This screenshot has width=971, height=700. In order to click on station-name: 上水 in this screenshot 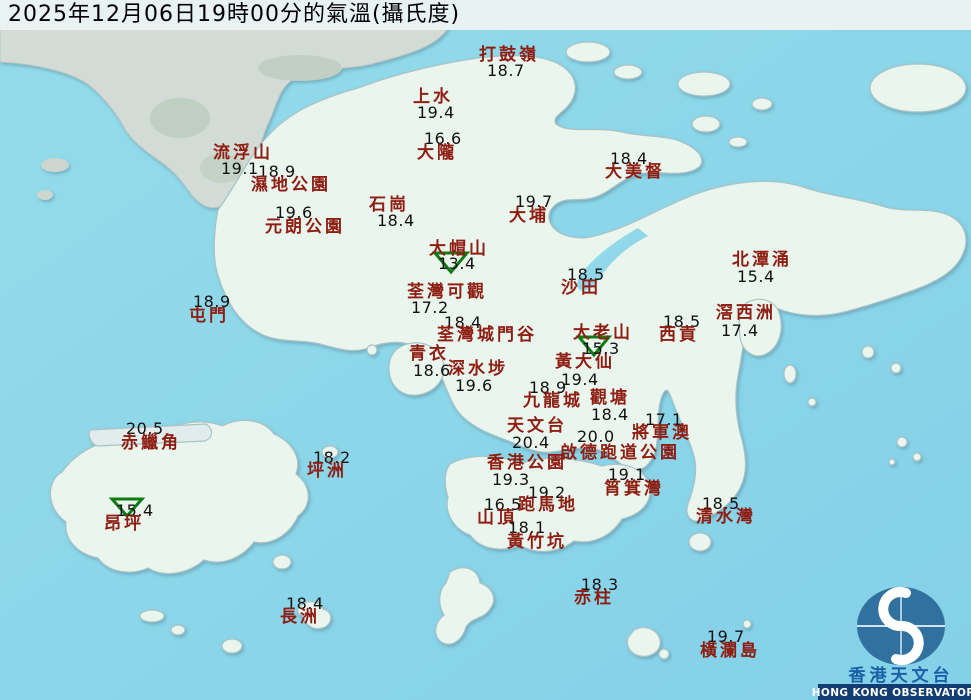, I will do `click(433, 97)`.